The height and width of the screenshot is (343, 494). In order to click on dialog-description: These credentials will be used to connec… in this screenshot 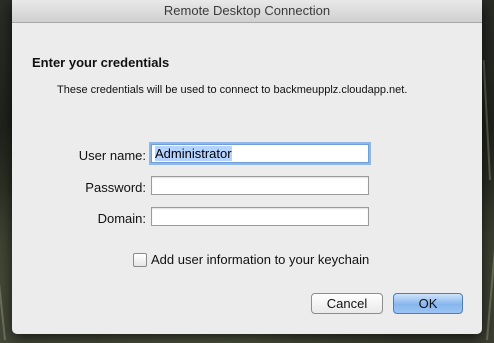, I will do `click(232, 90)`.